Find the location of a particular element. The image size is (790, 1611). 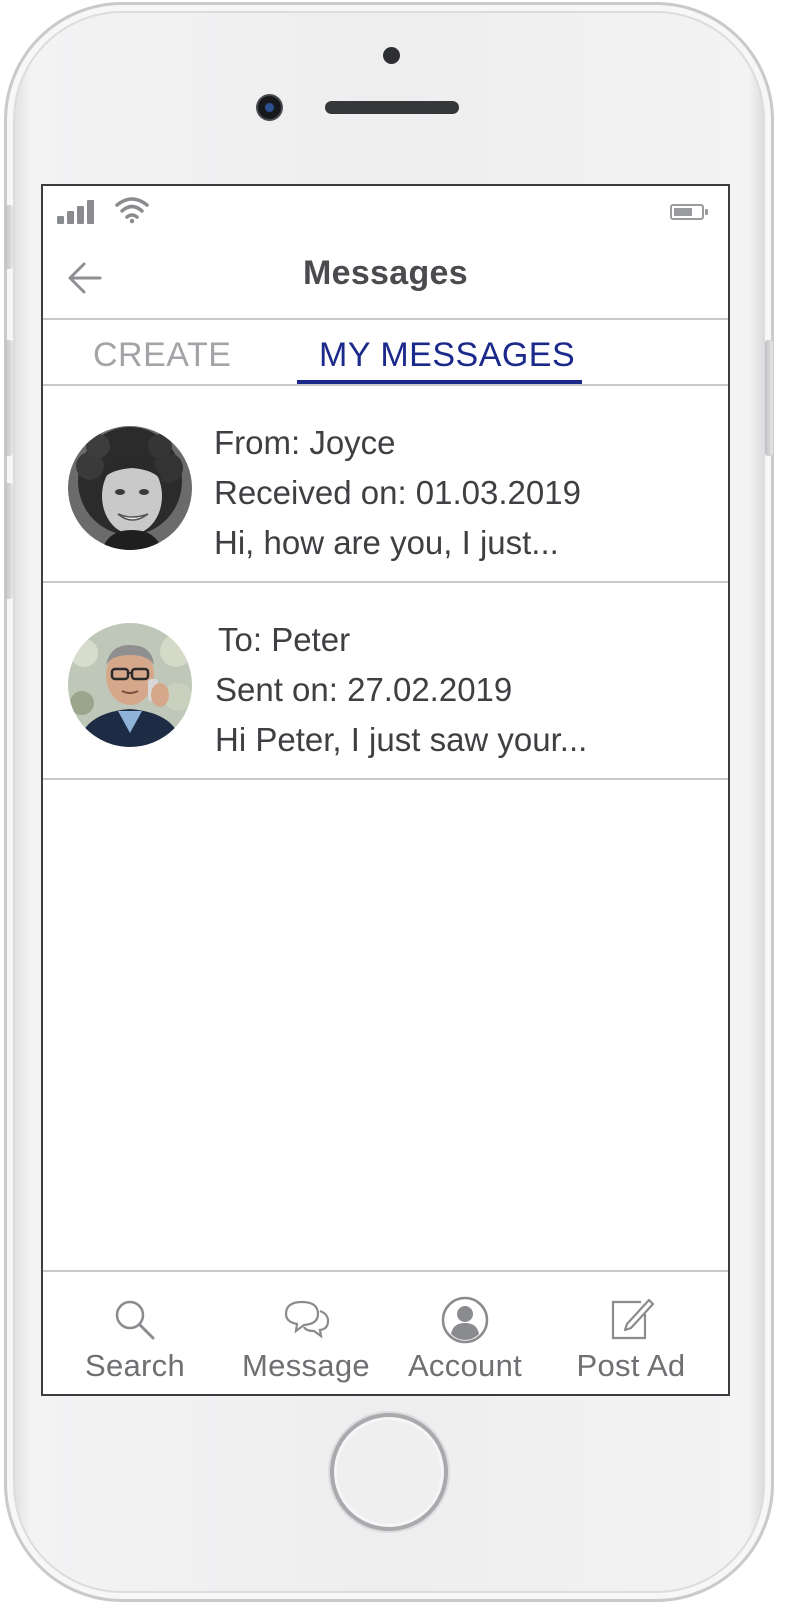

bottom-navigation: Search Message Account Post Ad is located at coordinates (385, 1332).